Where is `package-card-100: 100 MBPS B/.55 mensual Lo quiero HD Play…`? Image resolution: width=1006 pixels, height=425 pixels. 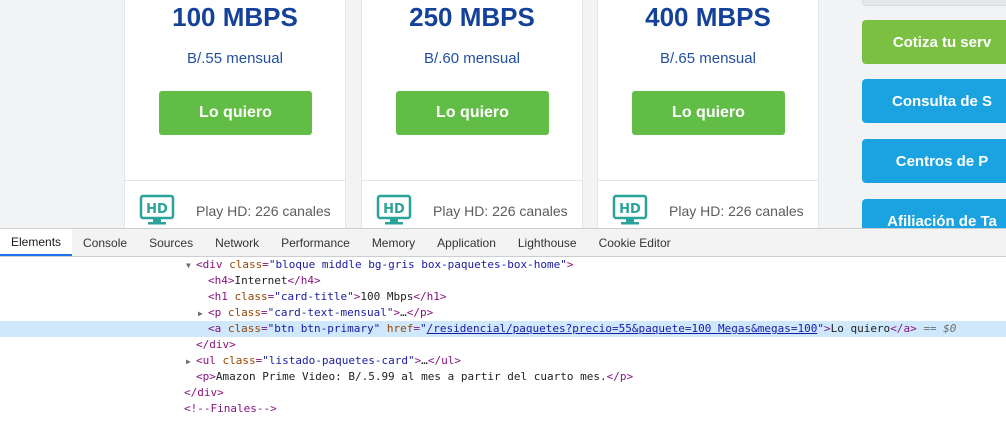
package-card-100: 100 MBPS B/.55 mensual Lo quiero HD Play… is located at coordinates (235, 114).